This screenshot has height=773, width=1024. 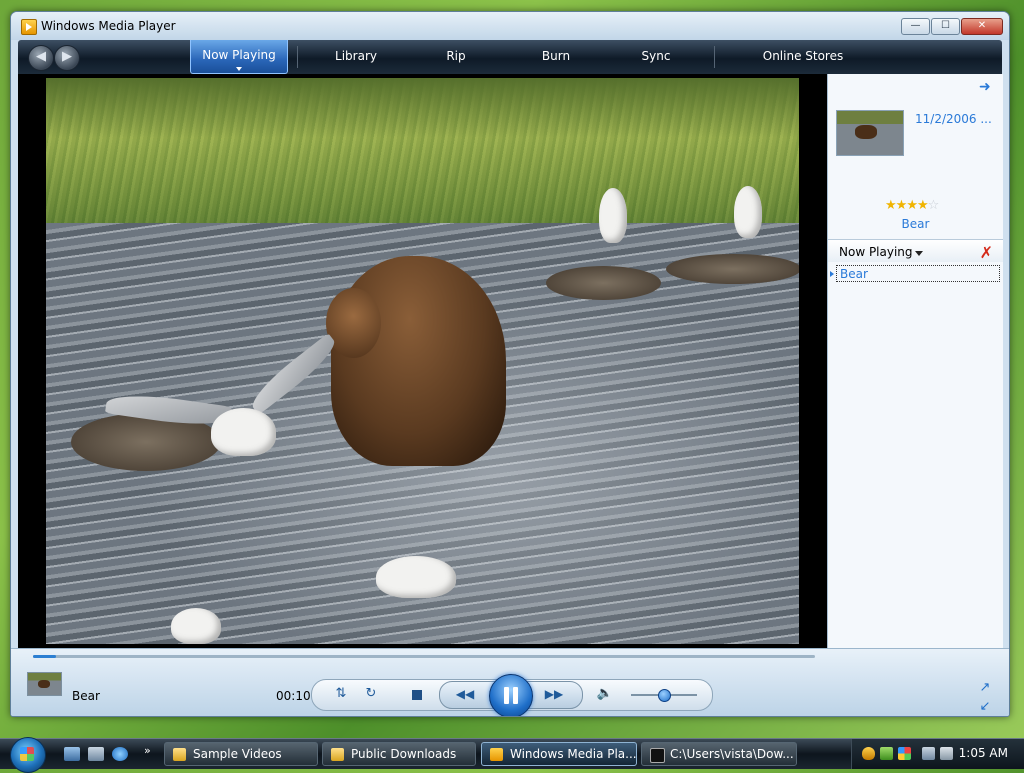 What do you see at coordinates (120, 754) in the screenshot?
I see `internet-explorer-icon` at bounding box center [120, 754].